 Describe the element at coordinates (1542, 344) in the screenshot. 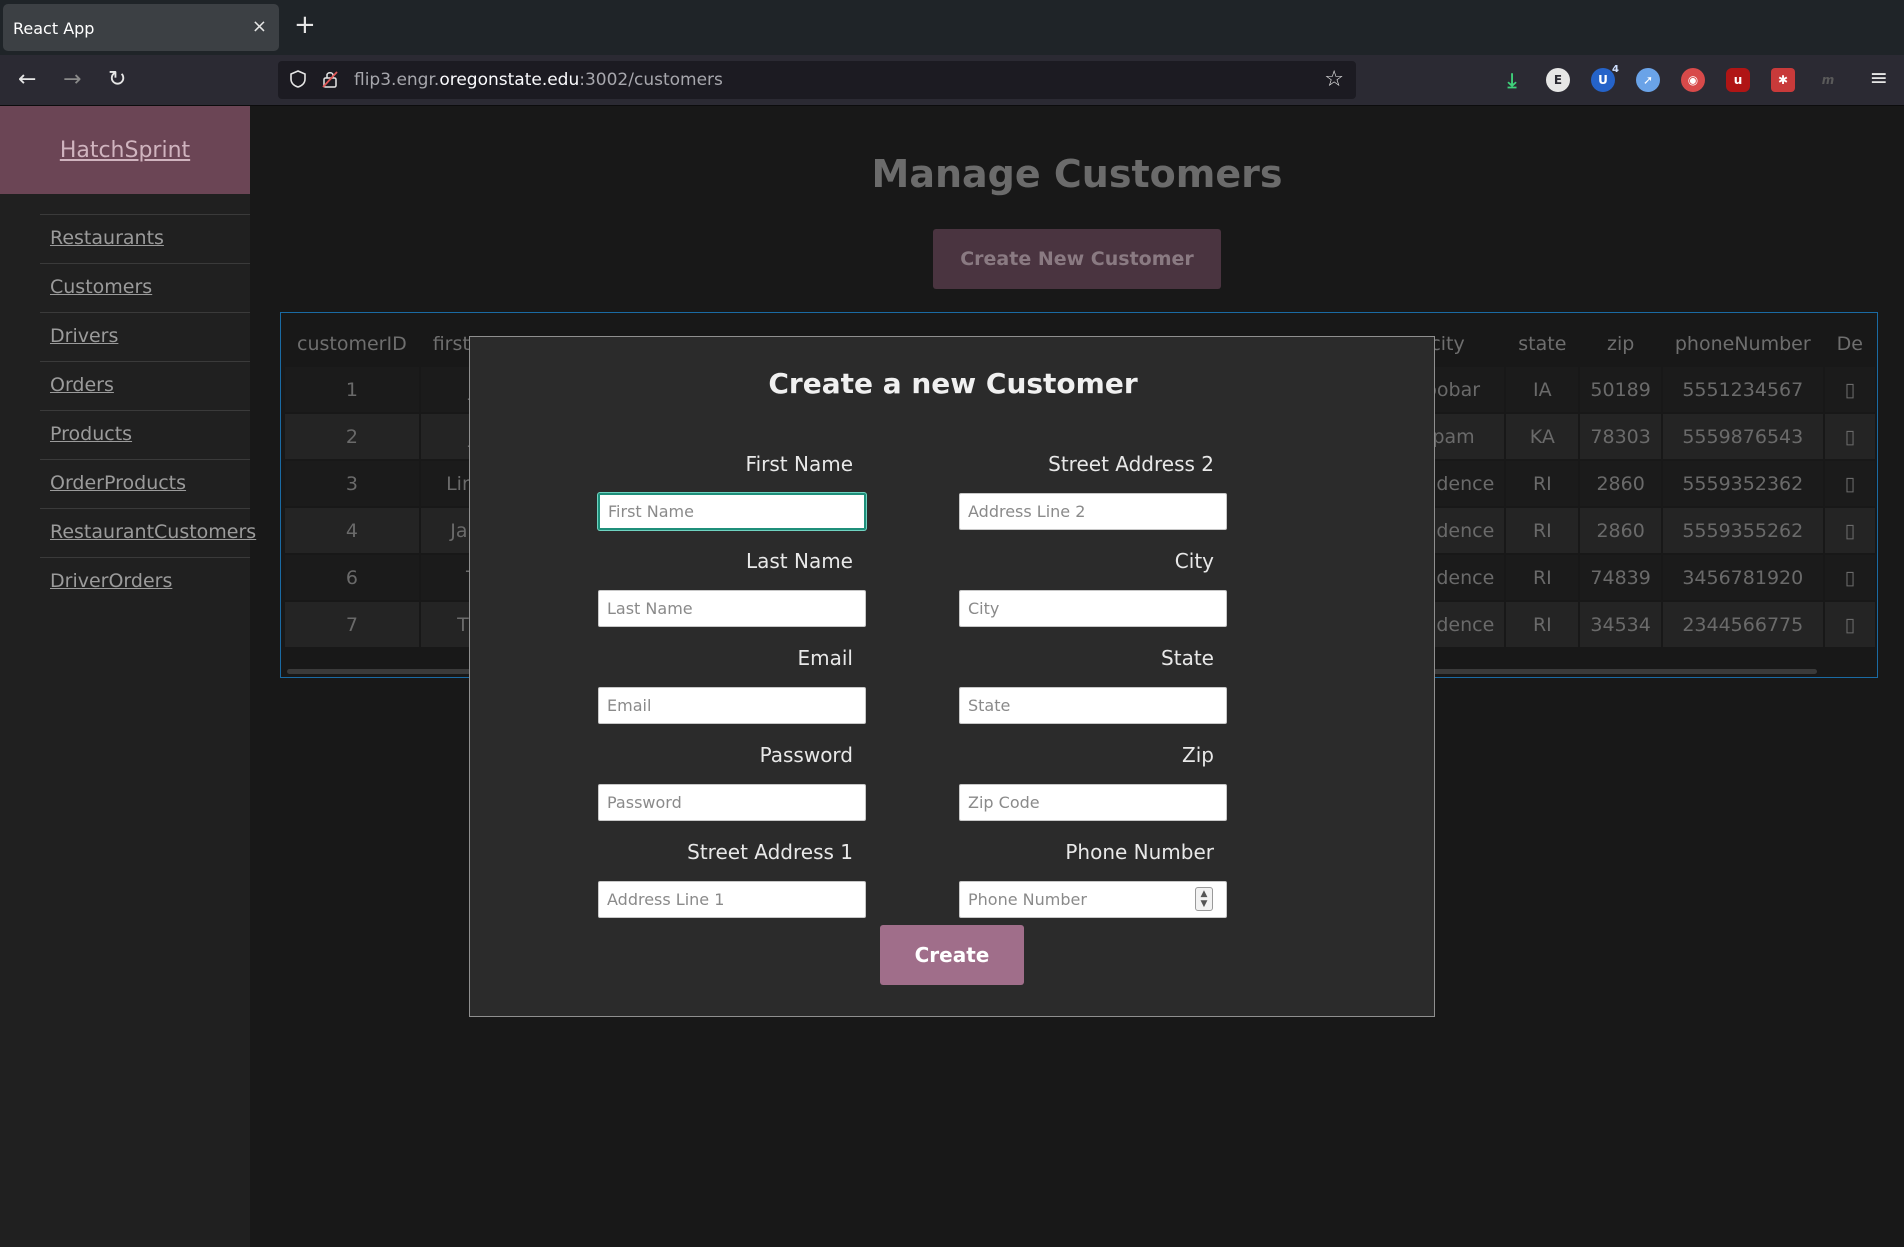

I see `column-header: state` at that location.